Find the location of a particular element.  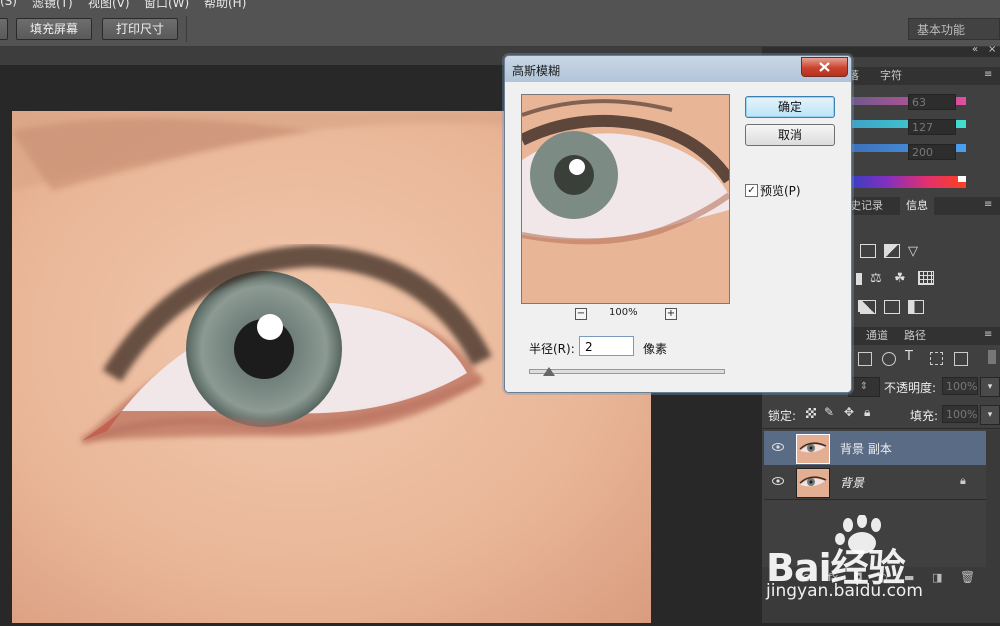

opacity-label: 不透明度: is located at coordinates (910, 388).